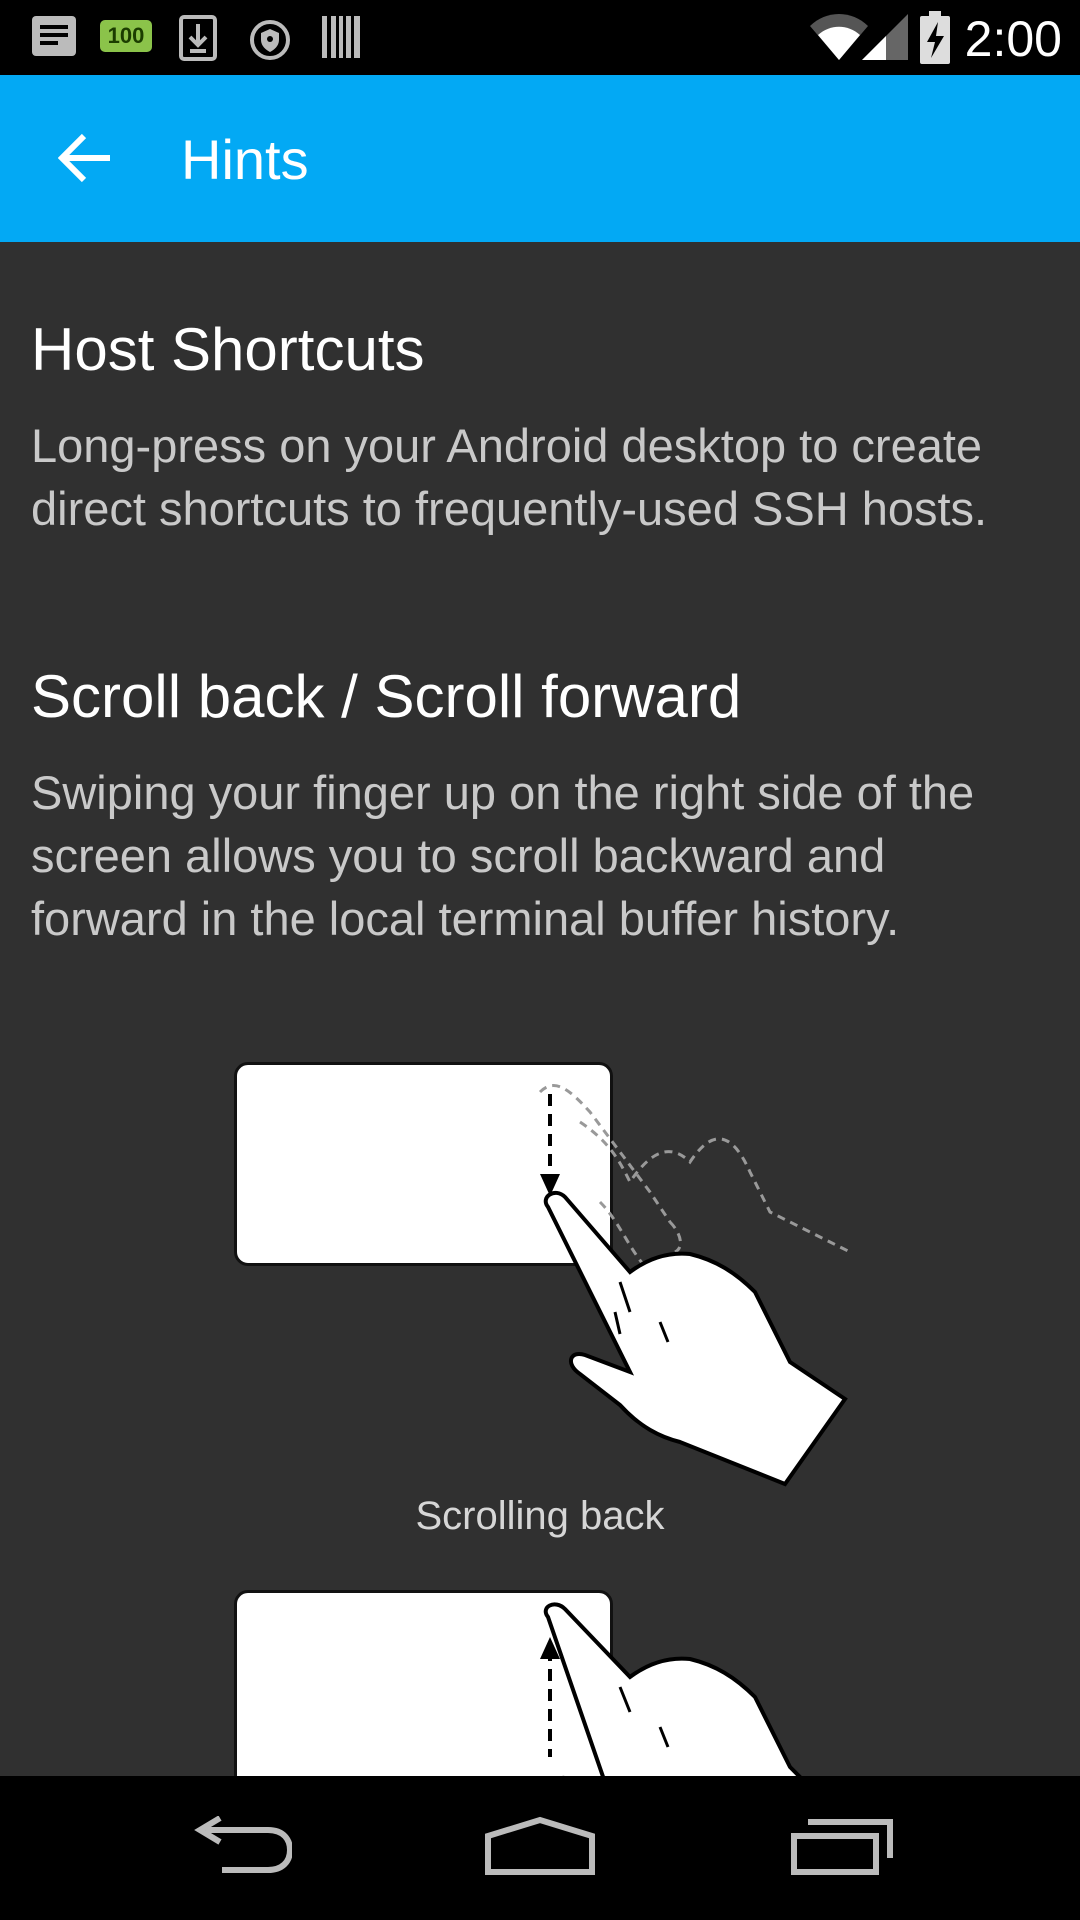 Image resolution: width=1080 pixels, height=1920 pixels. I want to click on clock: 2:00, so click(1013, 39).